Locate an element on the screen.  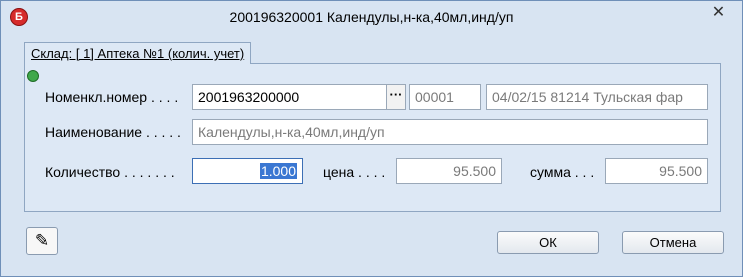
quantity-label: Количество . . . . . . . is located at coordinates (110, 172).